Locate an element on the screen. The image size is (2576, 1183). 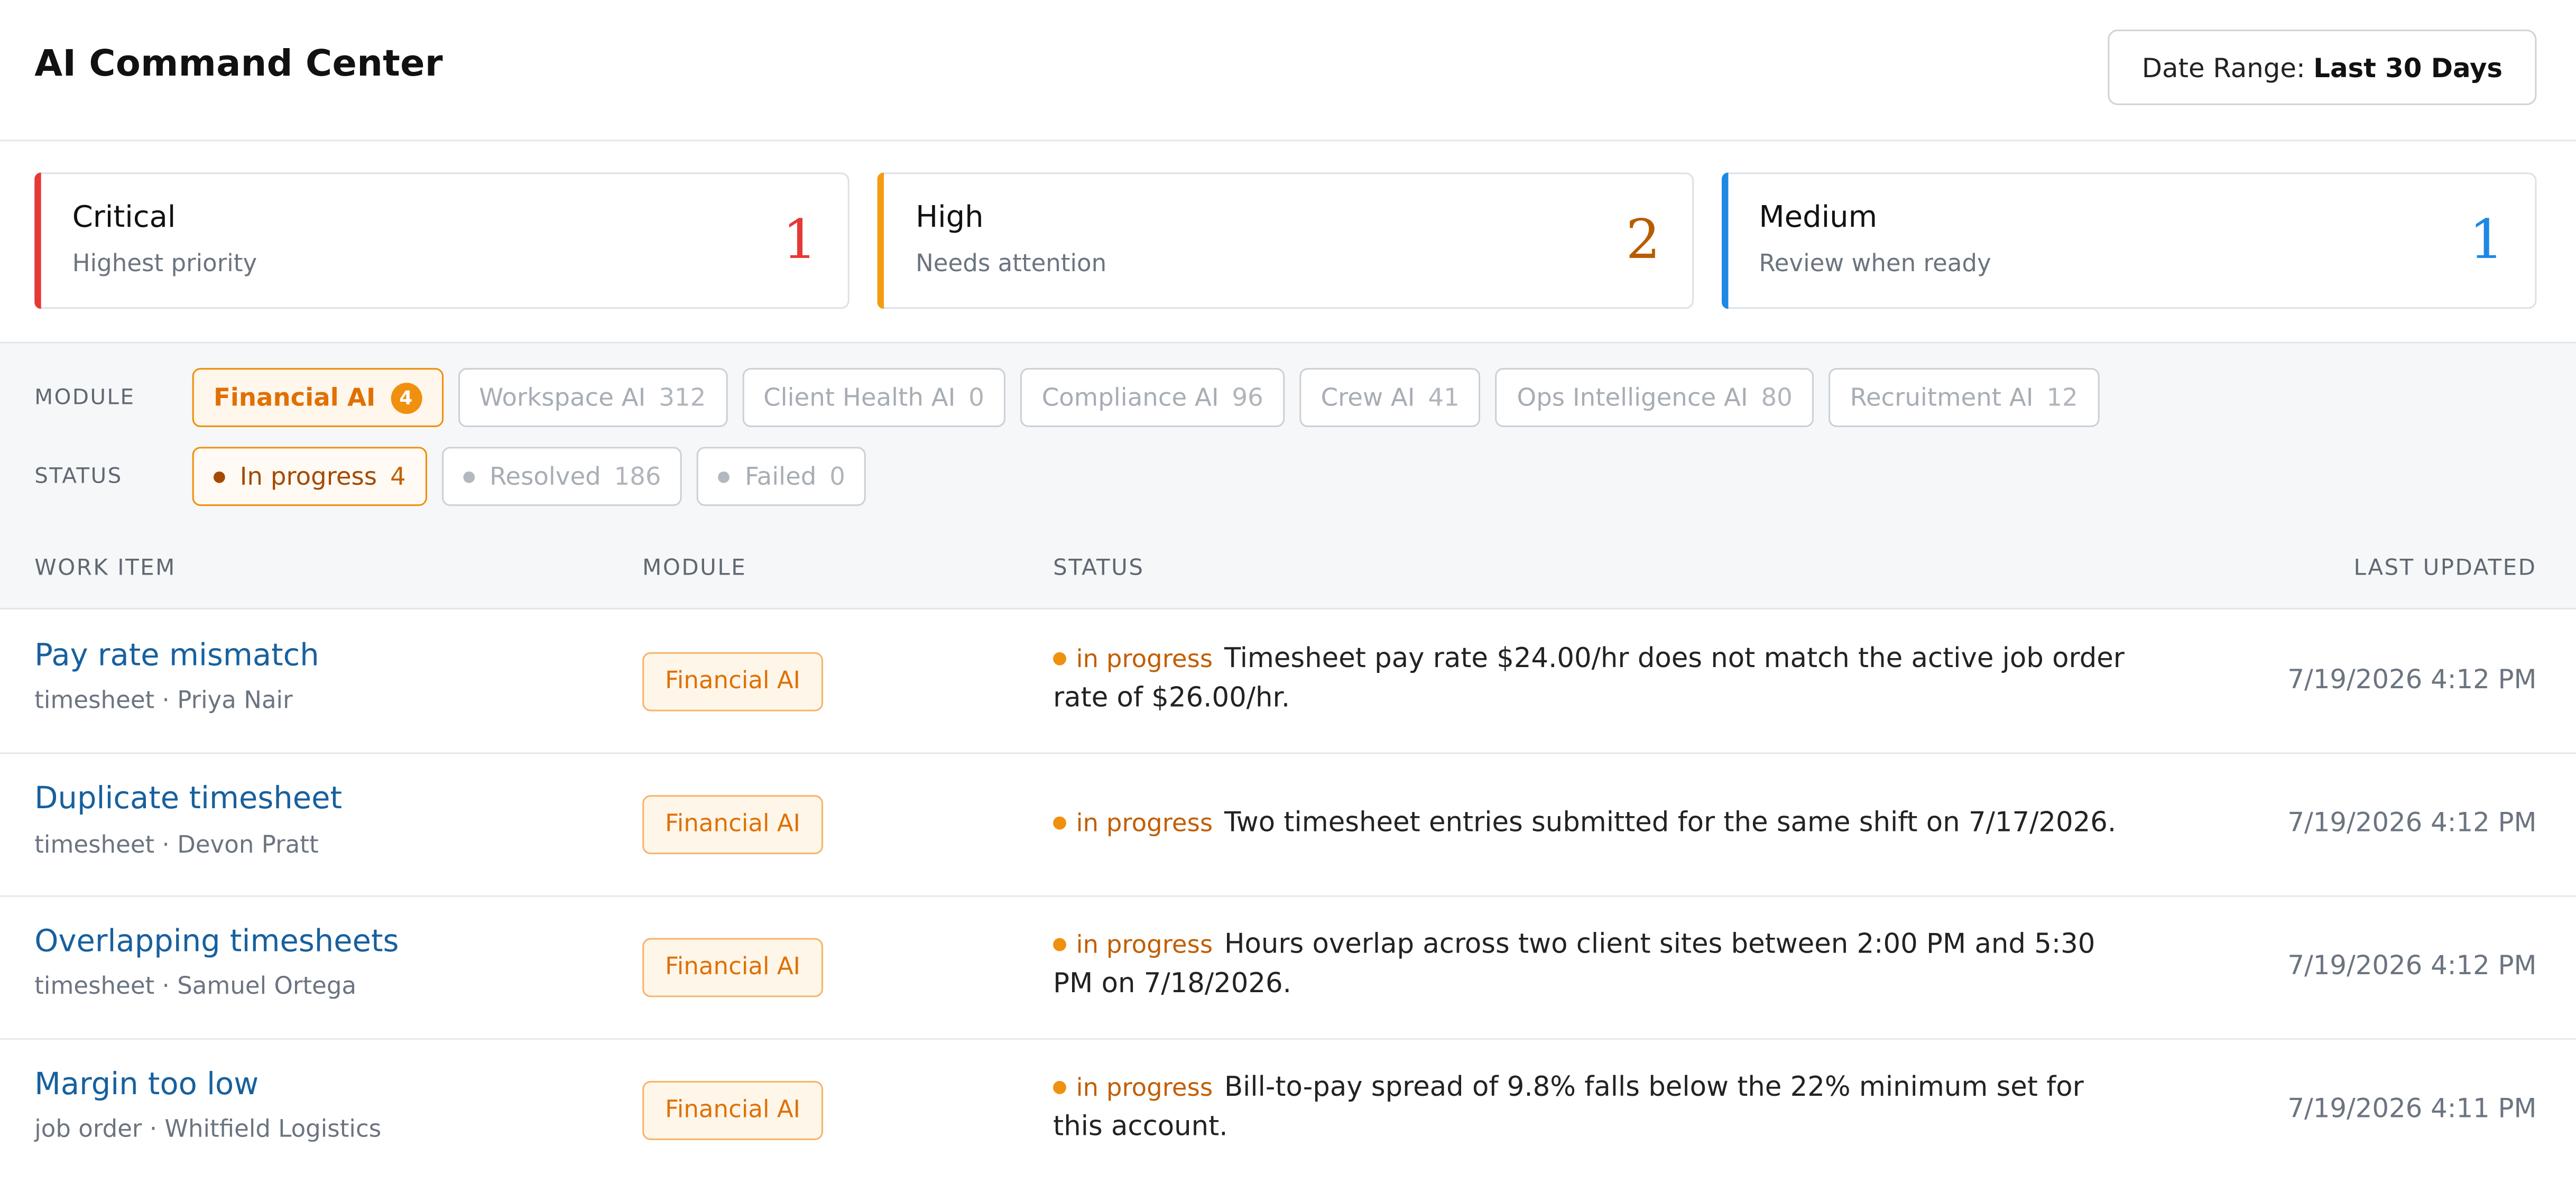
module-chip-ops-intelligence-ai: Ops Intelligence AI 80 is located at coordinates (1654, 398).